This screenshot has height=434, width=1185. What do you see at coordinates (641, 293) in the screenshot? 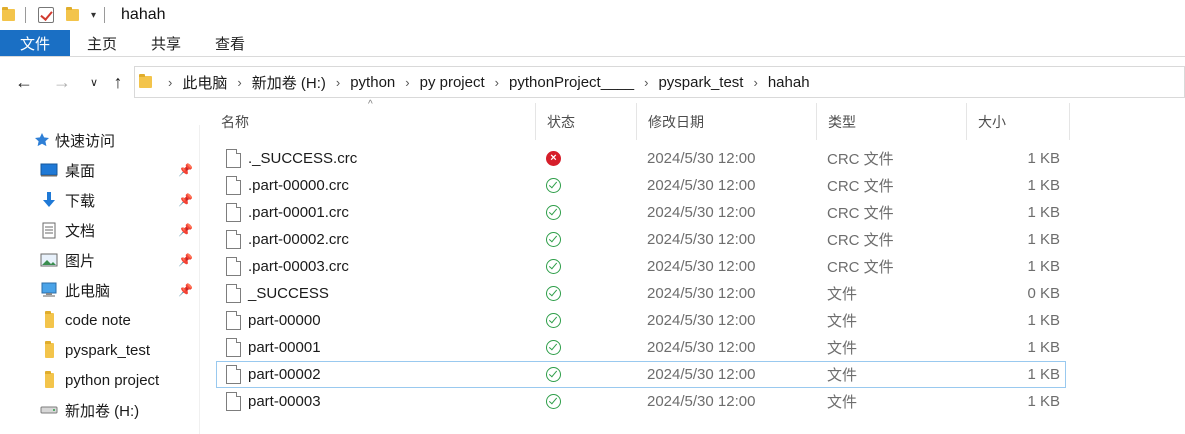
I see `file-row: _SUCCESS 2024/5/30 12:00 文件 0 KB` at bounding box center [641, 293].